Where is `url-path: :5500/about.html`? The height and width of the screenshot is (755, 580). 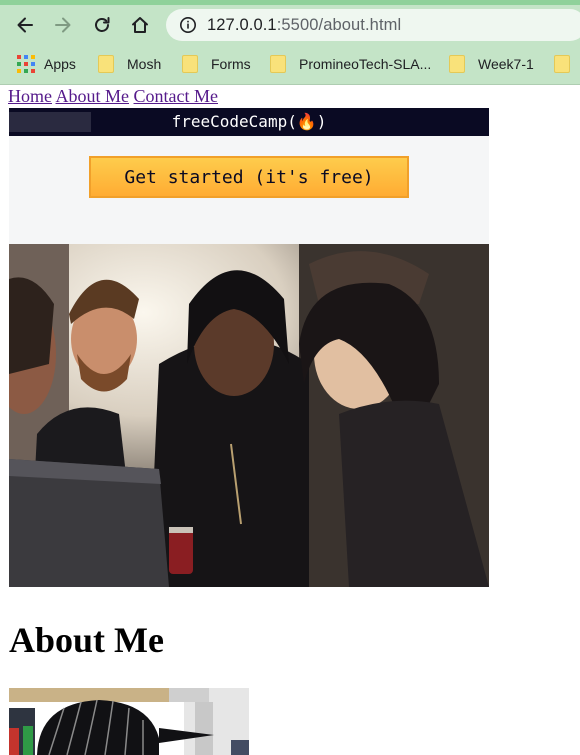
url-path: :5500/about.html is located at coordinates (339, 24).